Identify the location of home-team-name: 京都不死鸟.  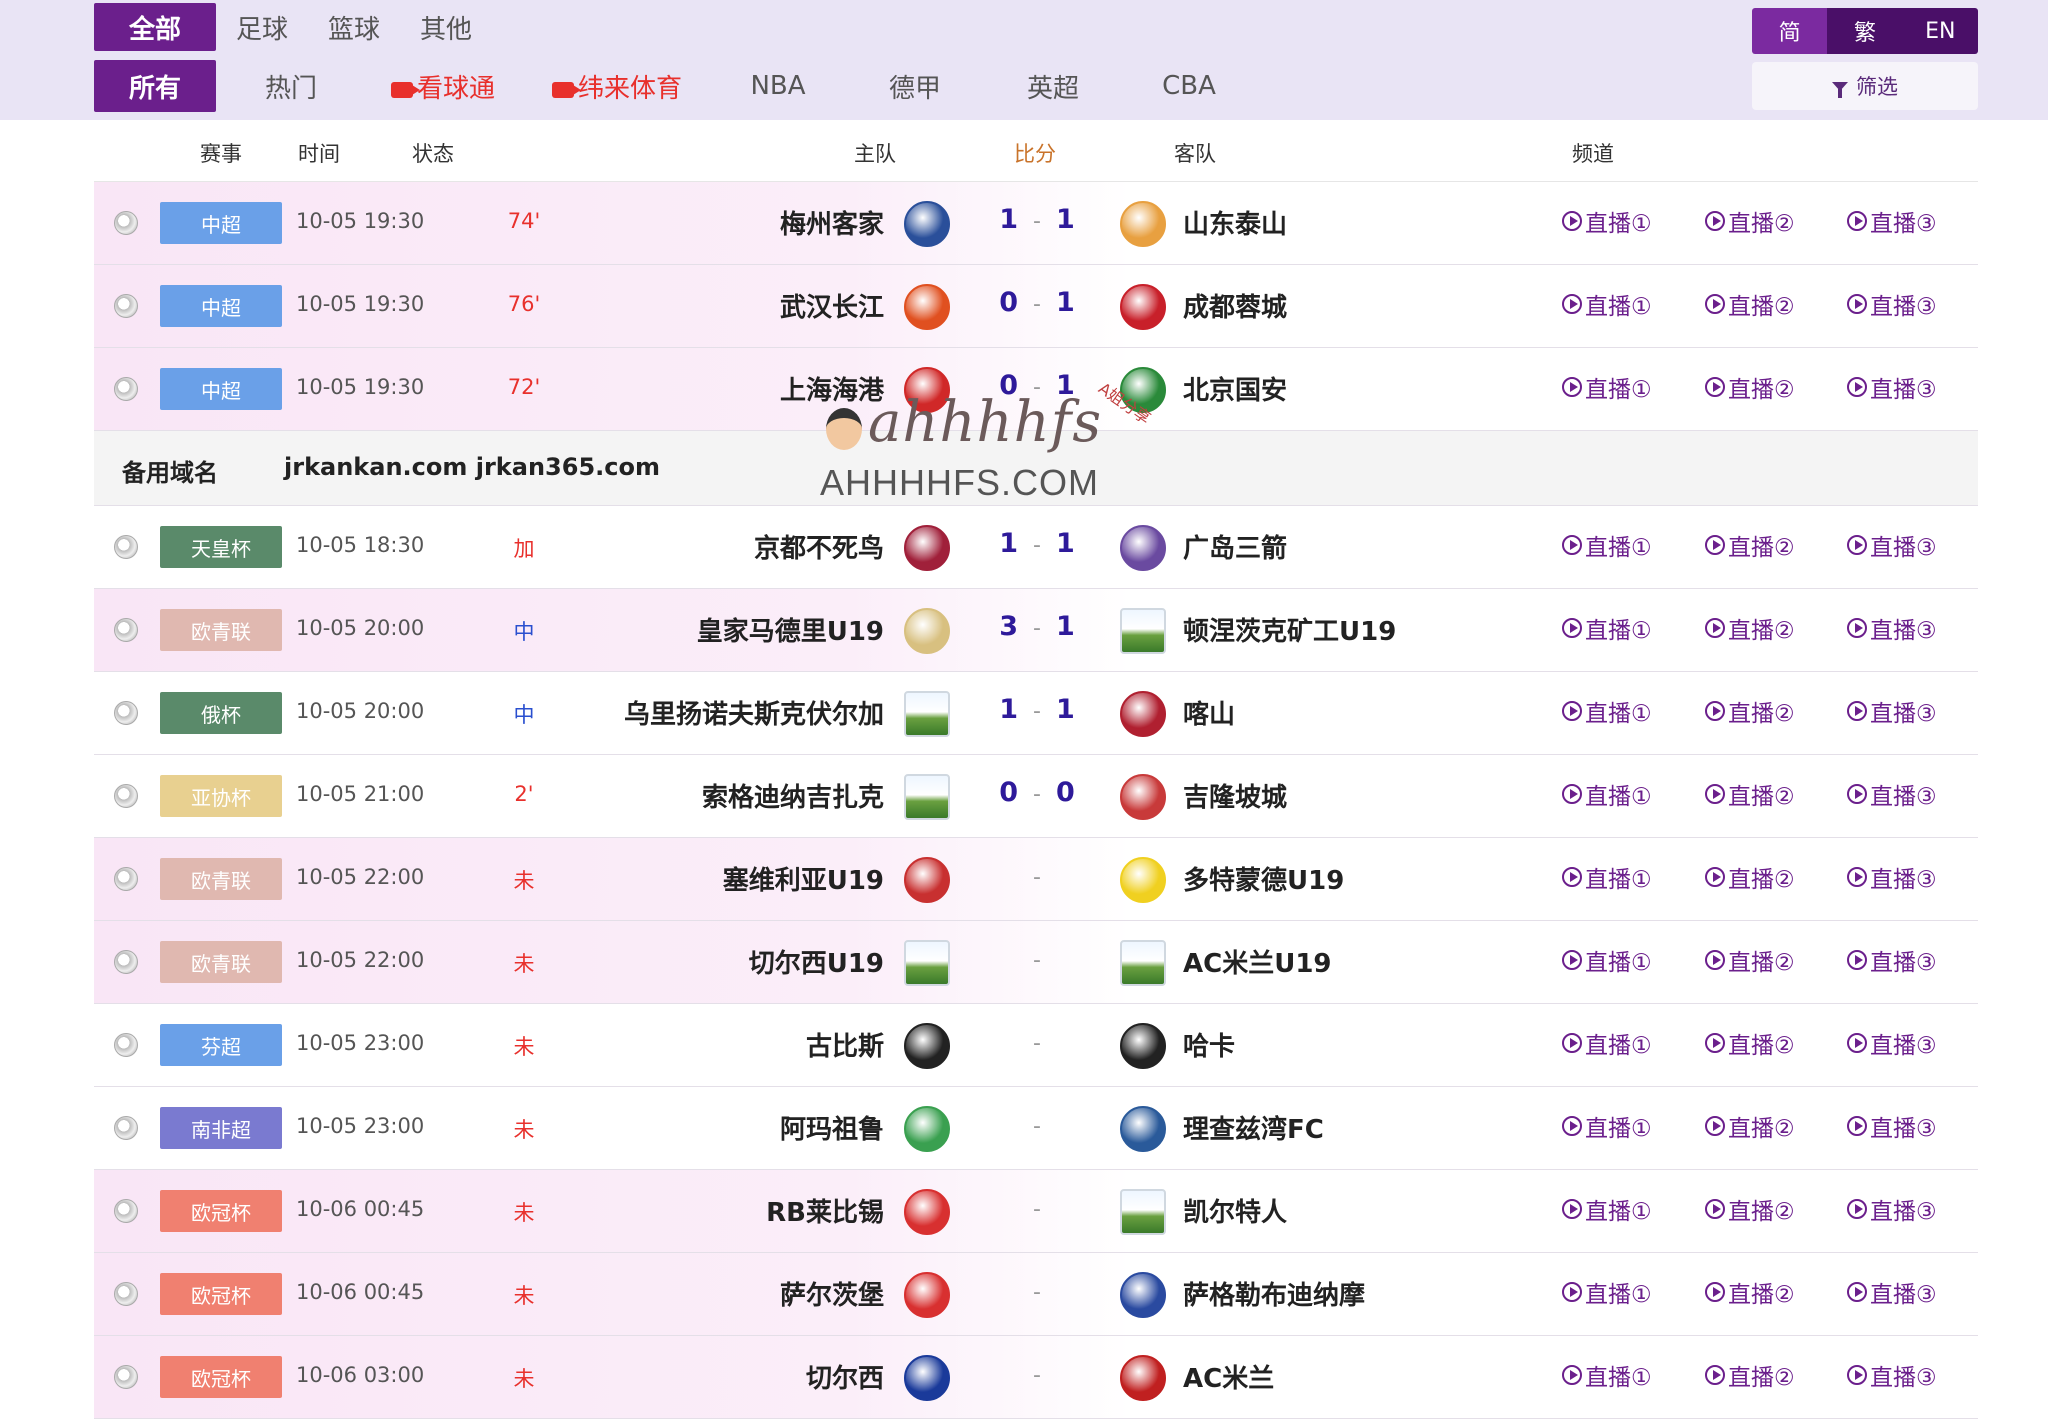
(819, 546).